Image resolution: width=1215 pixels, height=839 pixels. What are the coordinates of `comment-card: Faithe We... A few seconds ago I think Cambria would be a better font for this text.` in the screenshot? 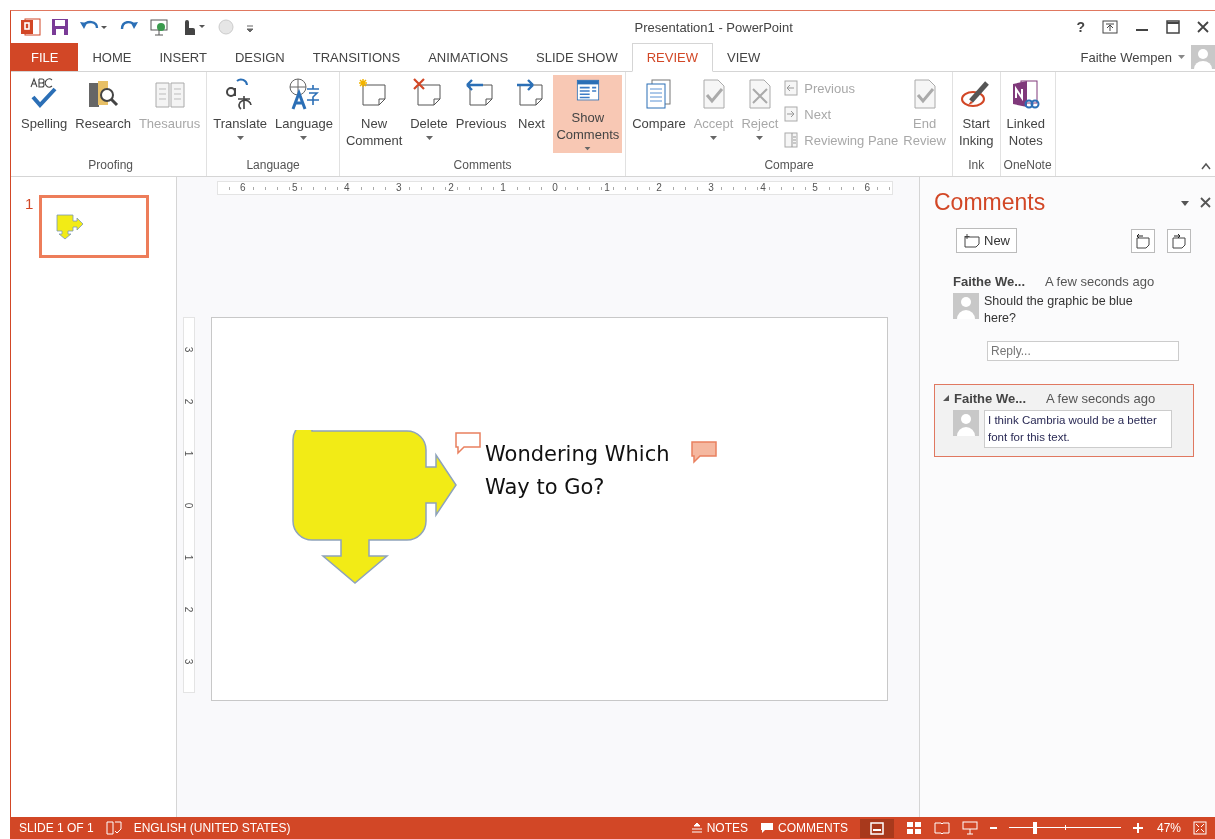 It's located at (1064, 420).